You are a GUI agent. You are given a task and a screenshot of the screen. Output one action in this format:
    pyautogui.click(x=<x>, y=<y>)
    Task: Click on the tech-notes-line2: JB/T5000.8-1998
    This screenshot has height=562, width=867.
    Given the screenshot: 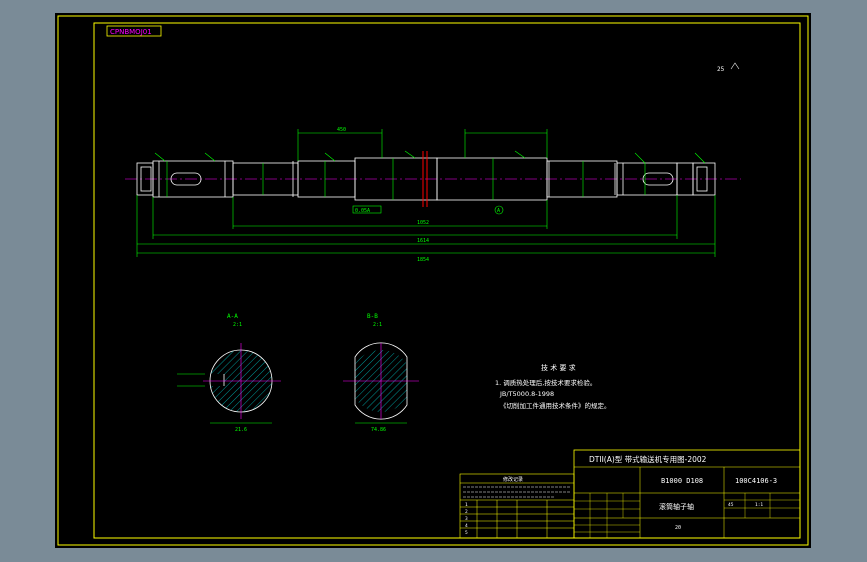 What is the action you would take?
    pyautogui.click(x=526, y=394)
    